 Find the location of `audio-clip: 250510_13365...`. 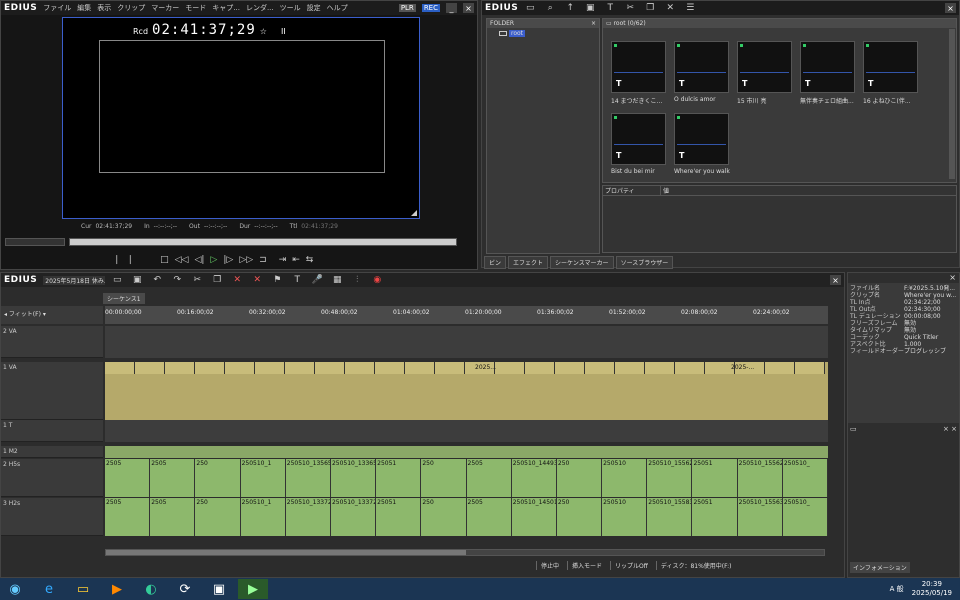

audio-clip: 250510_13365... is located at coordinates (354, 478).